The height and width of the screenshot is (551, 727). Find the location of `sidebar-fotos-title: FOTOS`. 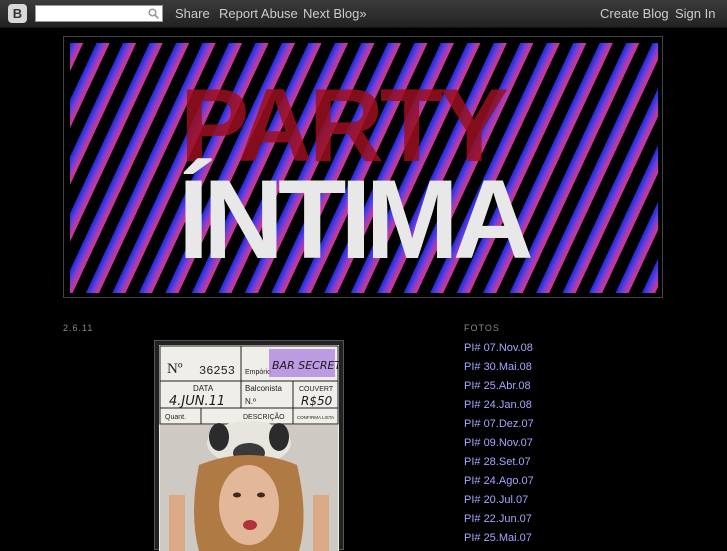

sidebar-fotos-title: FOTOS is located at coordinates (482, 328).